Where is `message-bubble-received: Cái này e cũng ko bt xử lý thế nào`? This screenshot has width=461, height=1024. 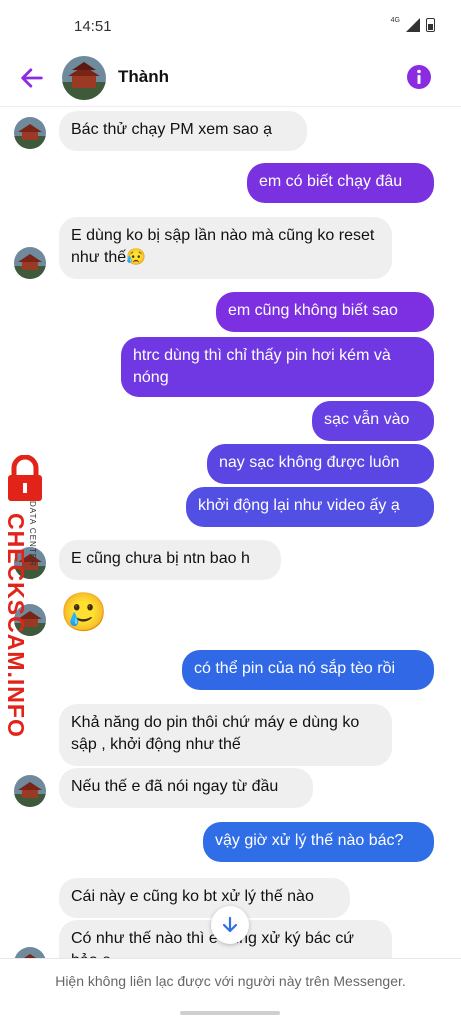
message-bubble-received: Cái này e cũng ko bt xử lý thế nào is located at coordinates (204, 898).